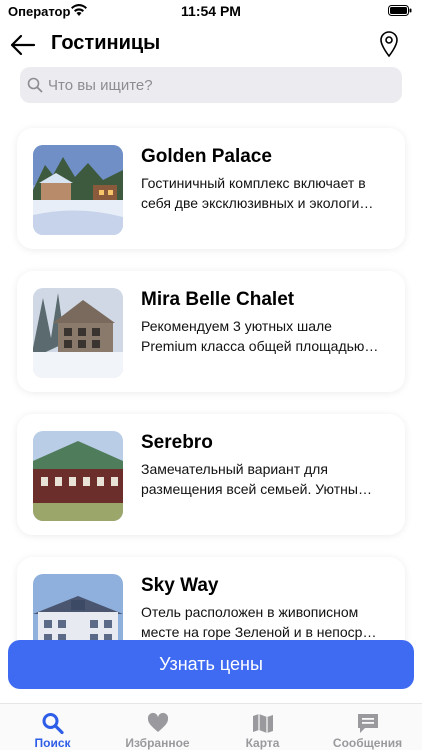  I want to click on search-bar, so click(211, 85).